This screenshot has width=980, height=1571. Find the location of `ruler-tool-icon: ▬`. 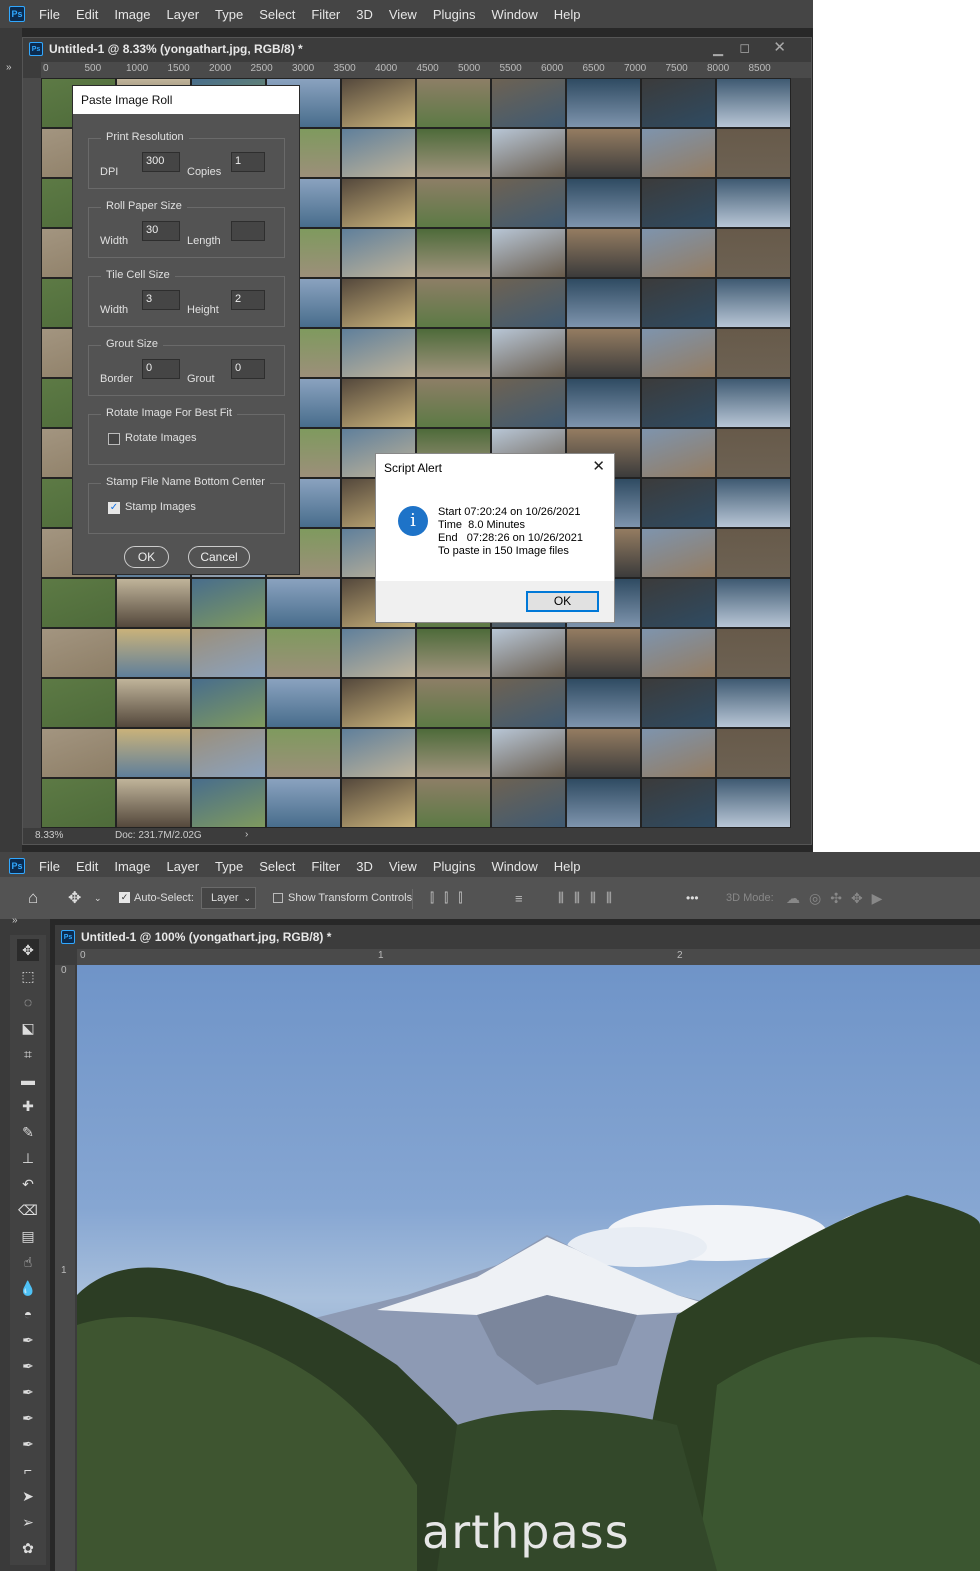

ruler-tool-icon: ▬ is located at coordinates (28, 1080).